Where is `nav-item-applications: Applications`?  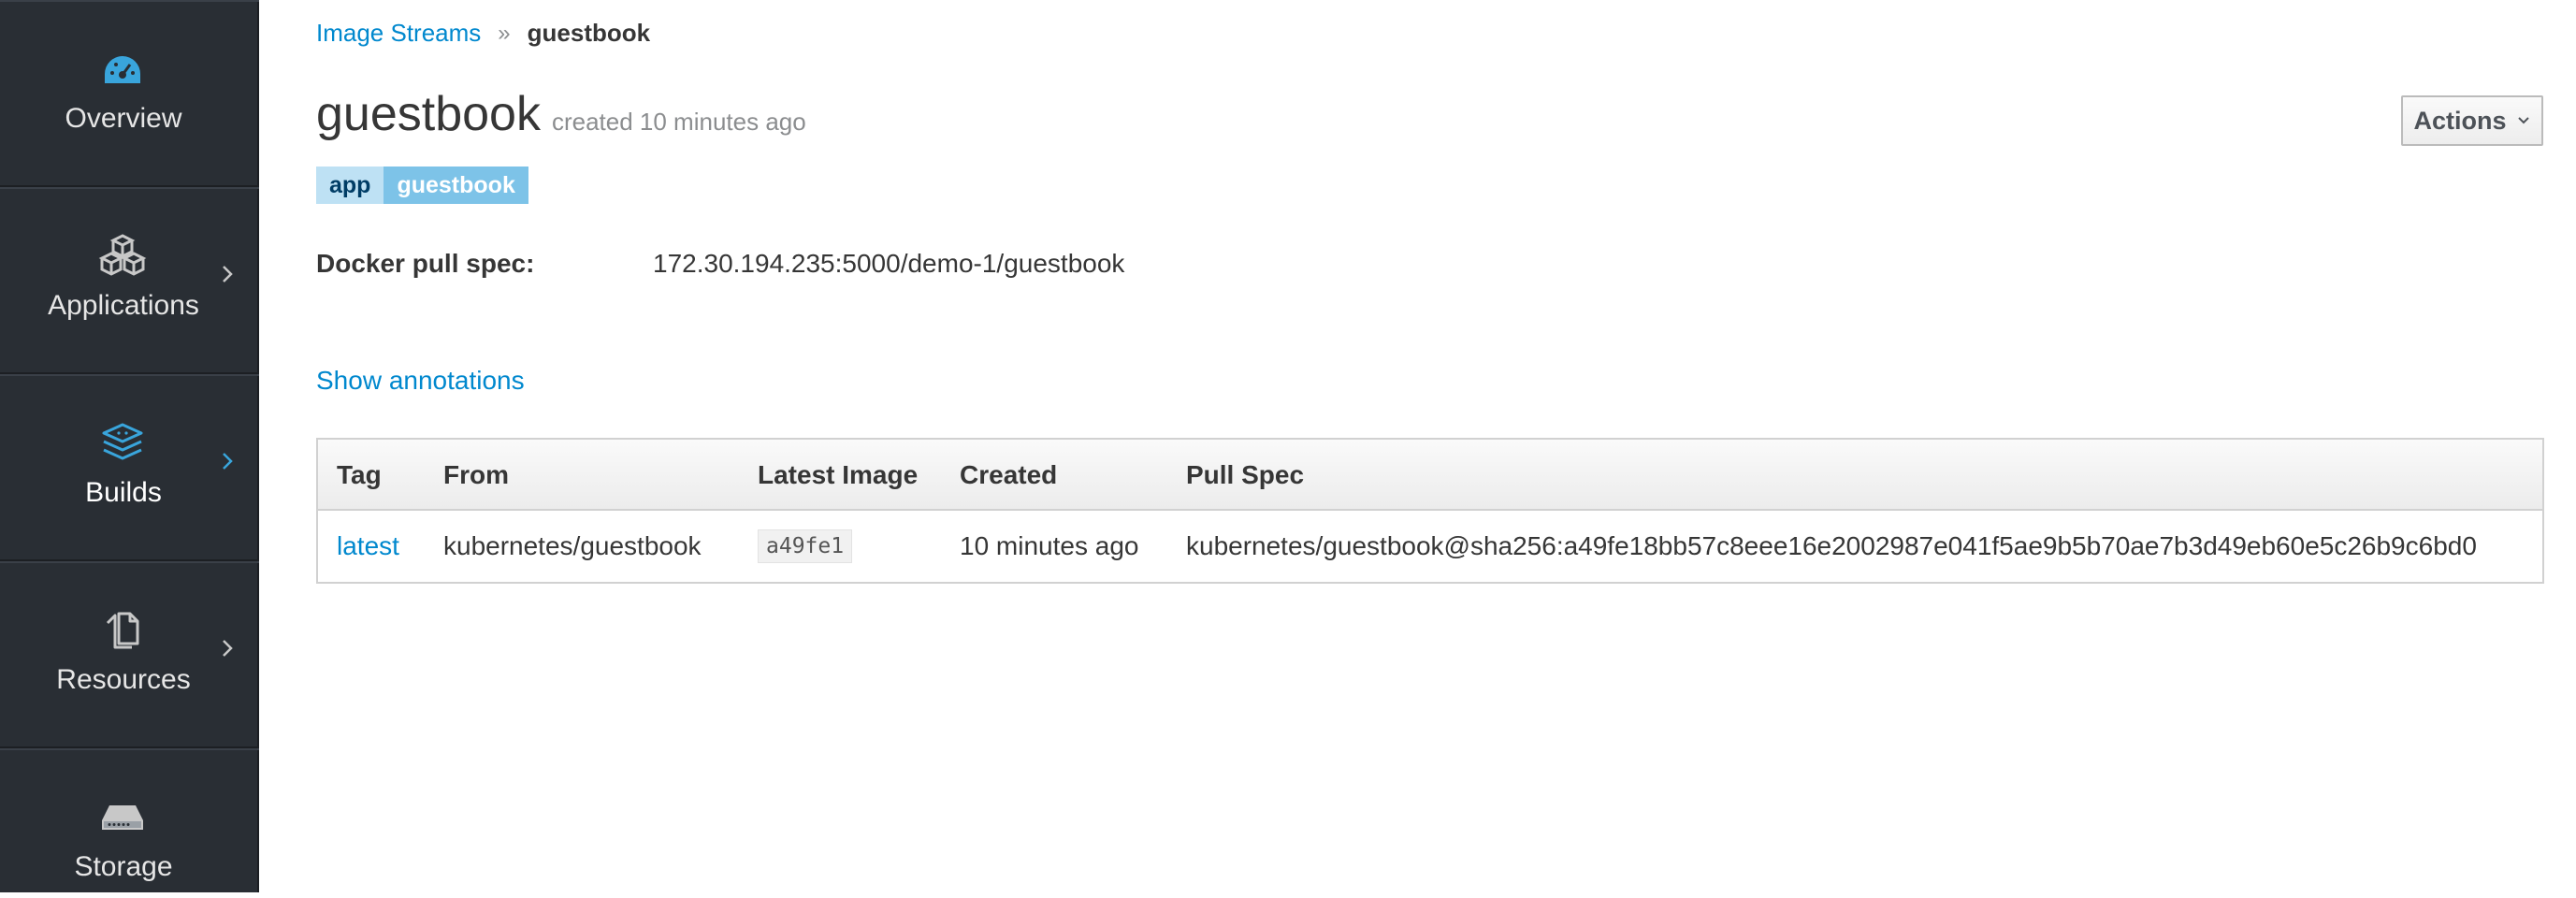 nav-item-applications: Applications is located at coordinates (130, 280).